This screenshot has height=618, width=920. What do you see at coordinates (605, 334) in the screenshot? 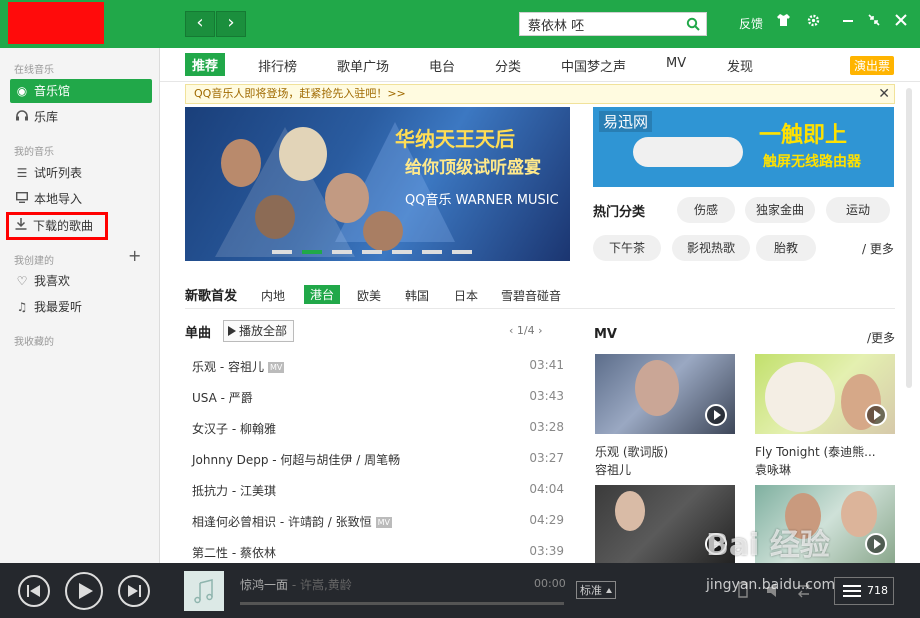
I see `mv-section-title: MV` at bounding box center [605, 334].